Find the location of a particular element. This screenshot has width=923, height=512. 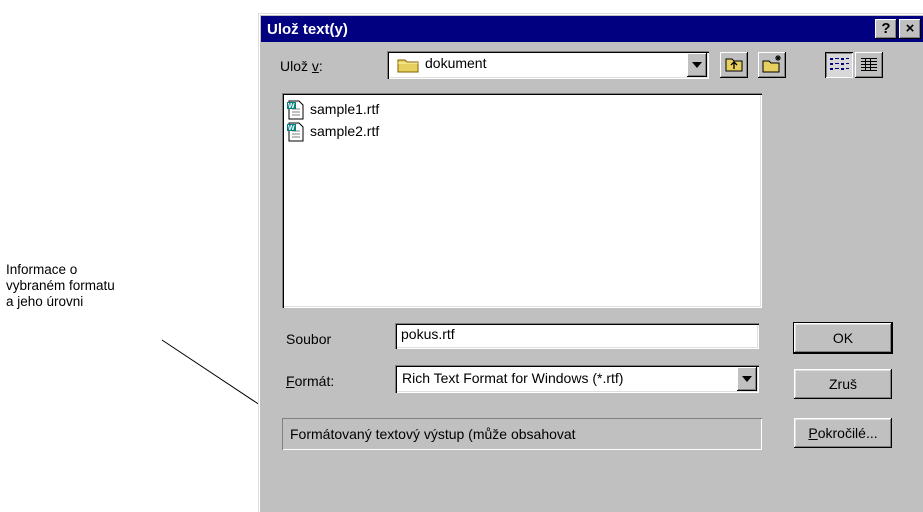

format-label: Formát: is located at coordinates (310, 381).